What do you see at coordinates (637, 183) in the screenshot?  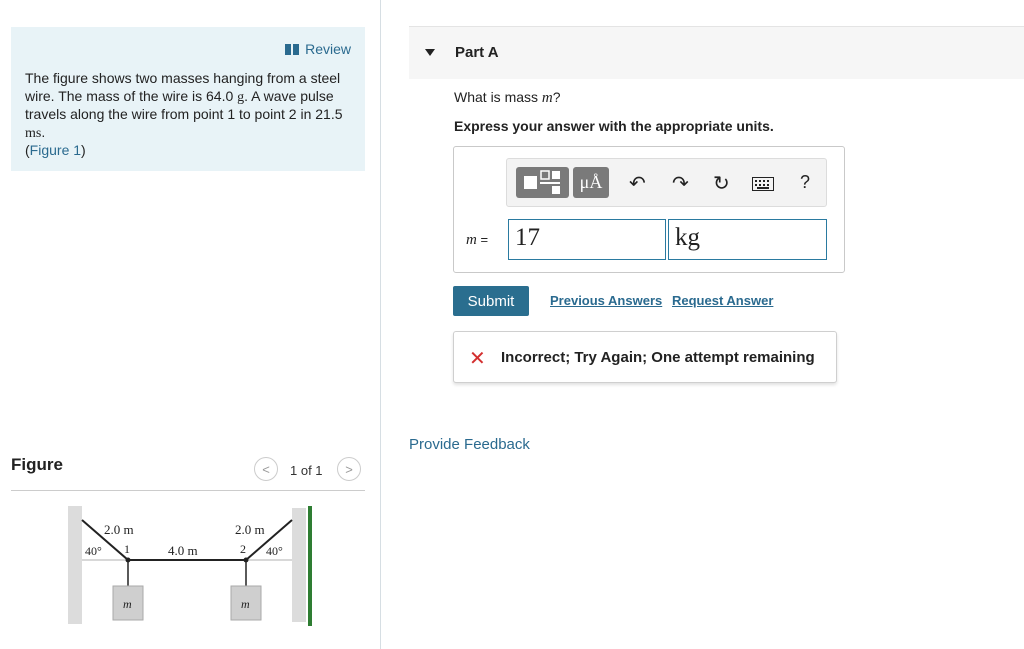 I see `undo-icon: ↶` at bounding box center [637, 183].